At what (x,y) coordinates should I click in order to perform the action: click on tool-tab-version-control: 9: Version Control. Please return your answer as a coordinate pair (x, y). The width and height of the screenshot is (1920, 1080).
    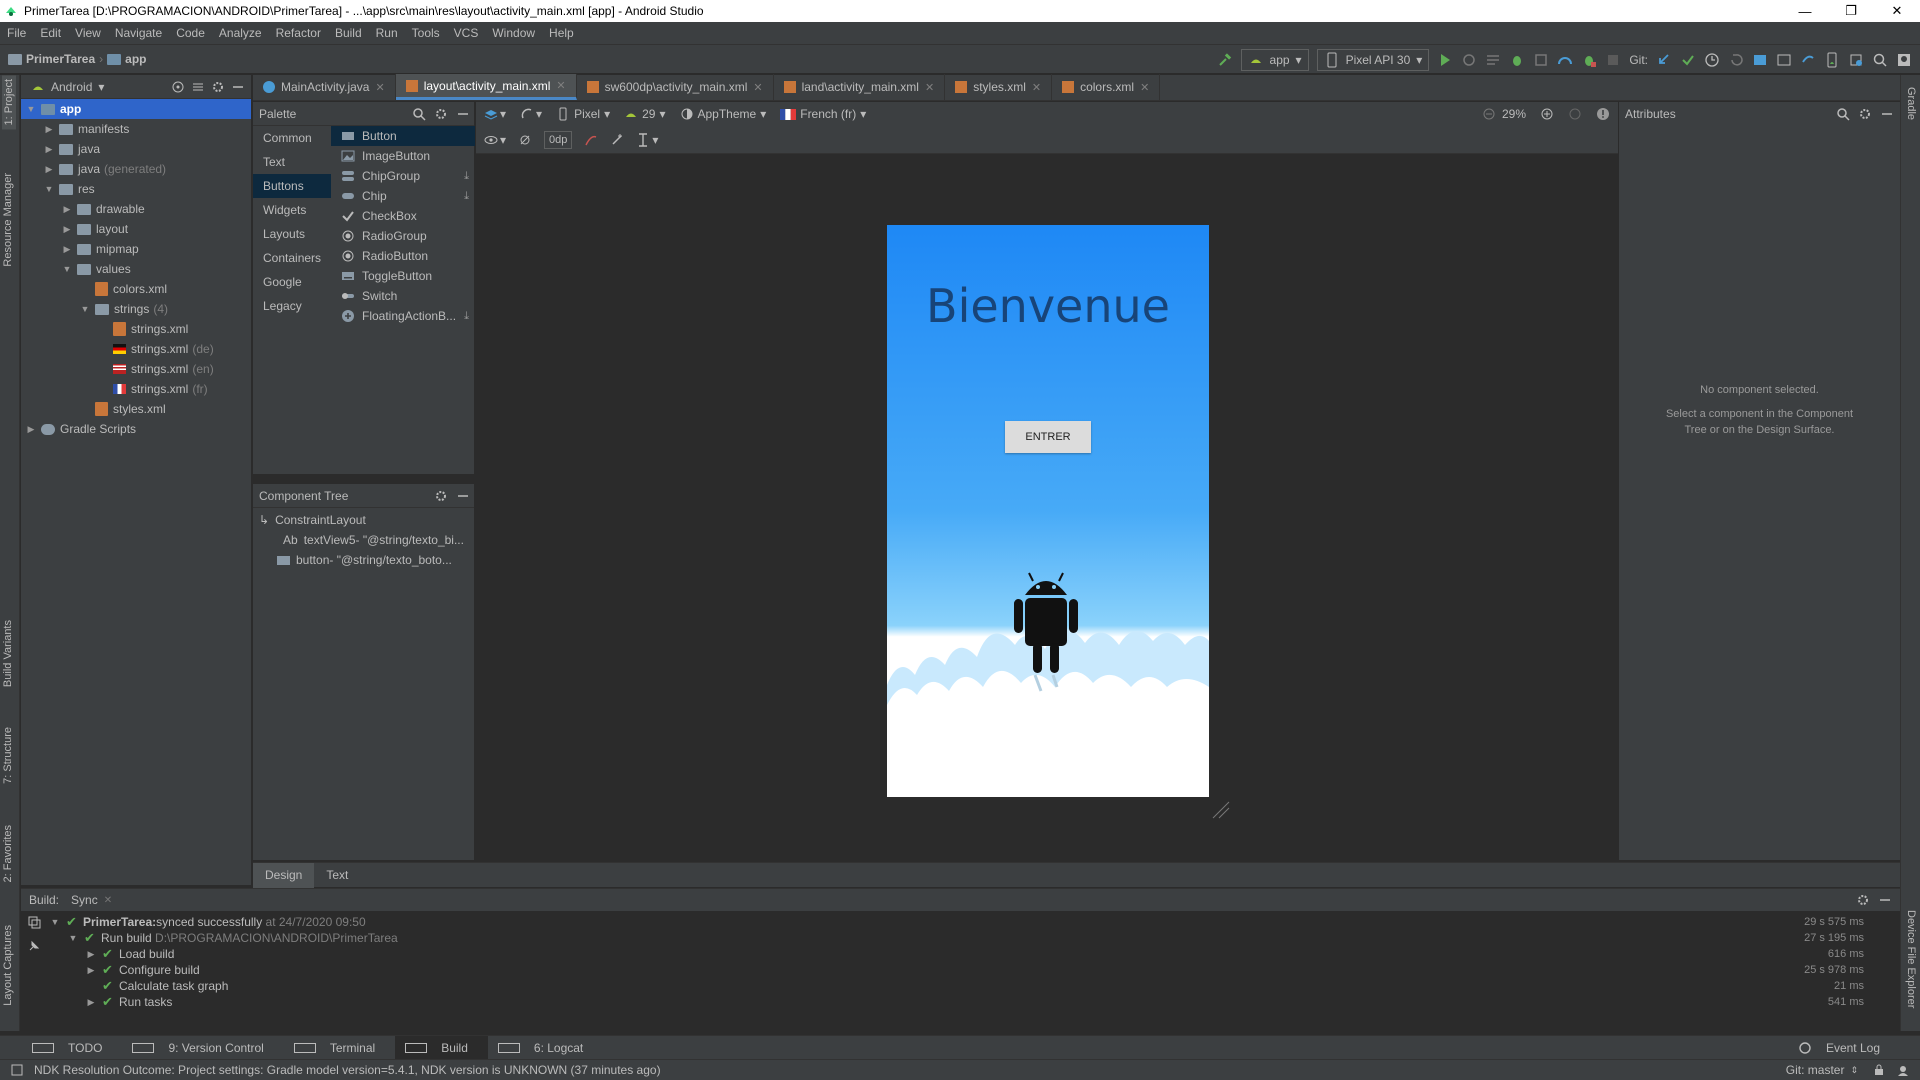
    Looking at the image, I should click on (202, 1048).